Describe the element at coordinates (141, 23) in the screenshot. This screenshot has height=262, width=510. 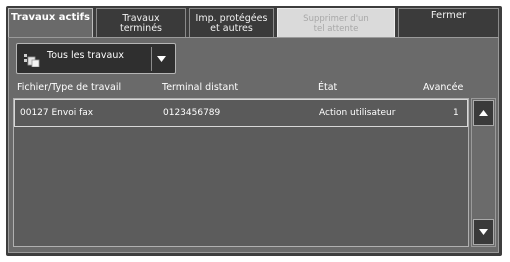
I see `tab-completed-jobs: Travaux terminés` at that location.